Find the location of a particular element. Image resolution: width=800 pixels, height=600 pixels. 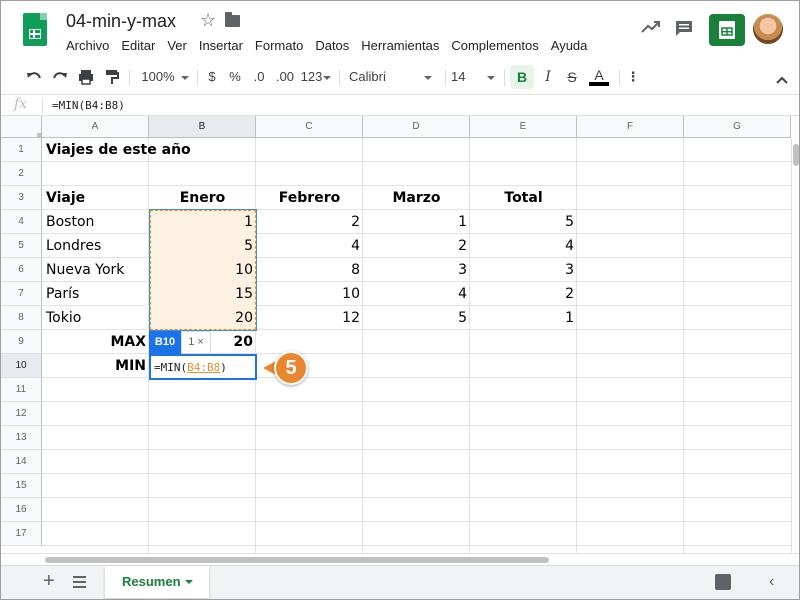

menu-datos: Datos is located at coordinates (332, 45).